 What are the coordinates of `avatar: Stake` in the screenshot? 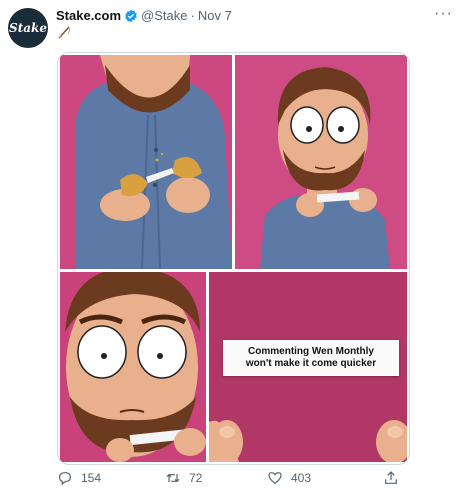 It's located at (28, 28).